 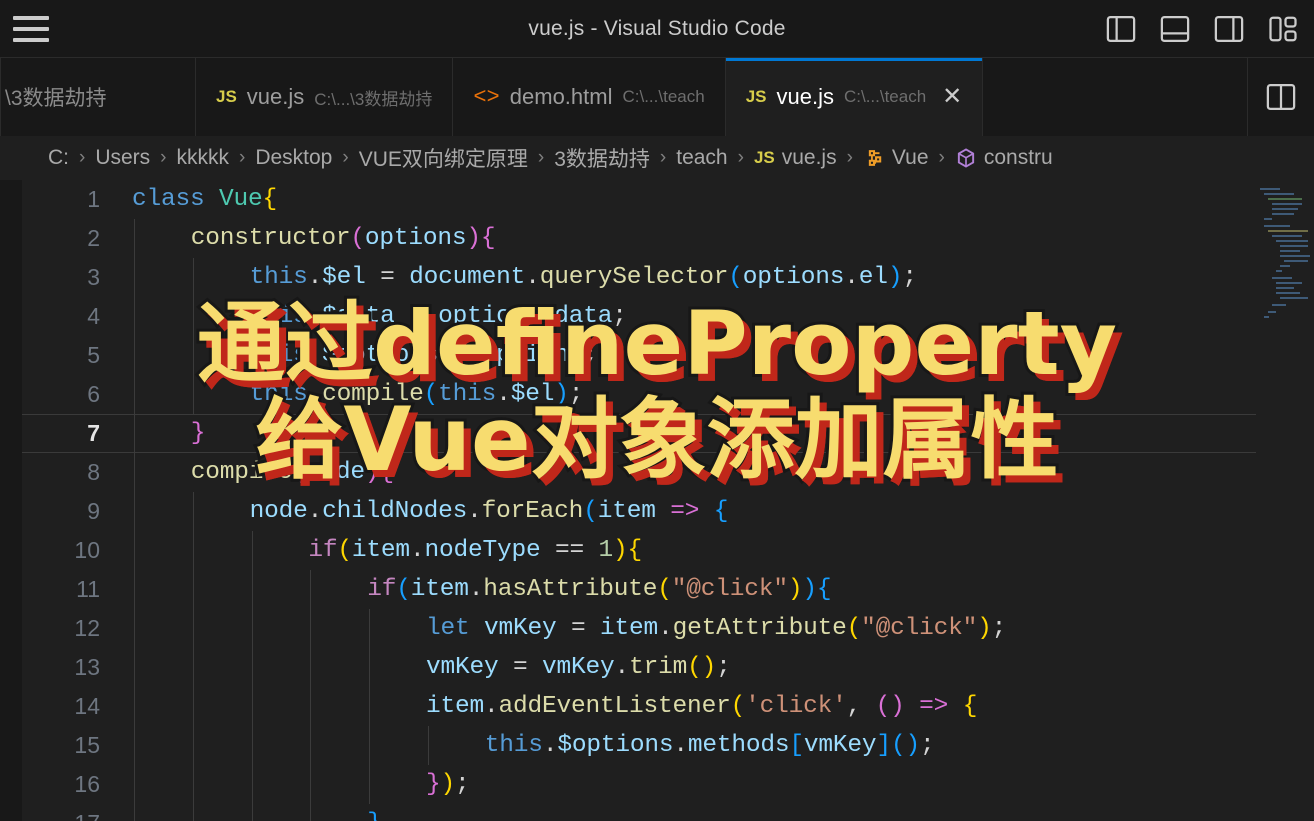 What do you see at coordinates (93, 238) in the screenshot?
I see `line-number: 2` at bounding box center [93, 238].